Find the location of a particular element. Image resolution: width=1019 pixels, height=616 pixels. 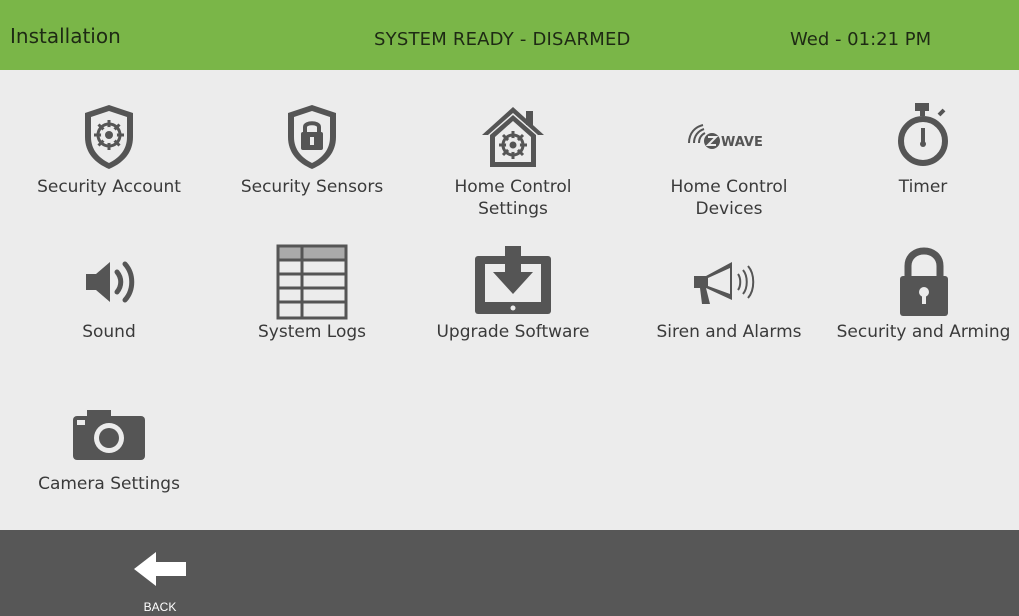

system-status: SYSTEM READY - DISARMED is located at coordinates (502, 39).